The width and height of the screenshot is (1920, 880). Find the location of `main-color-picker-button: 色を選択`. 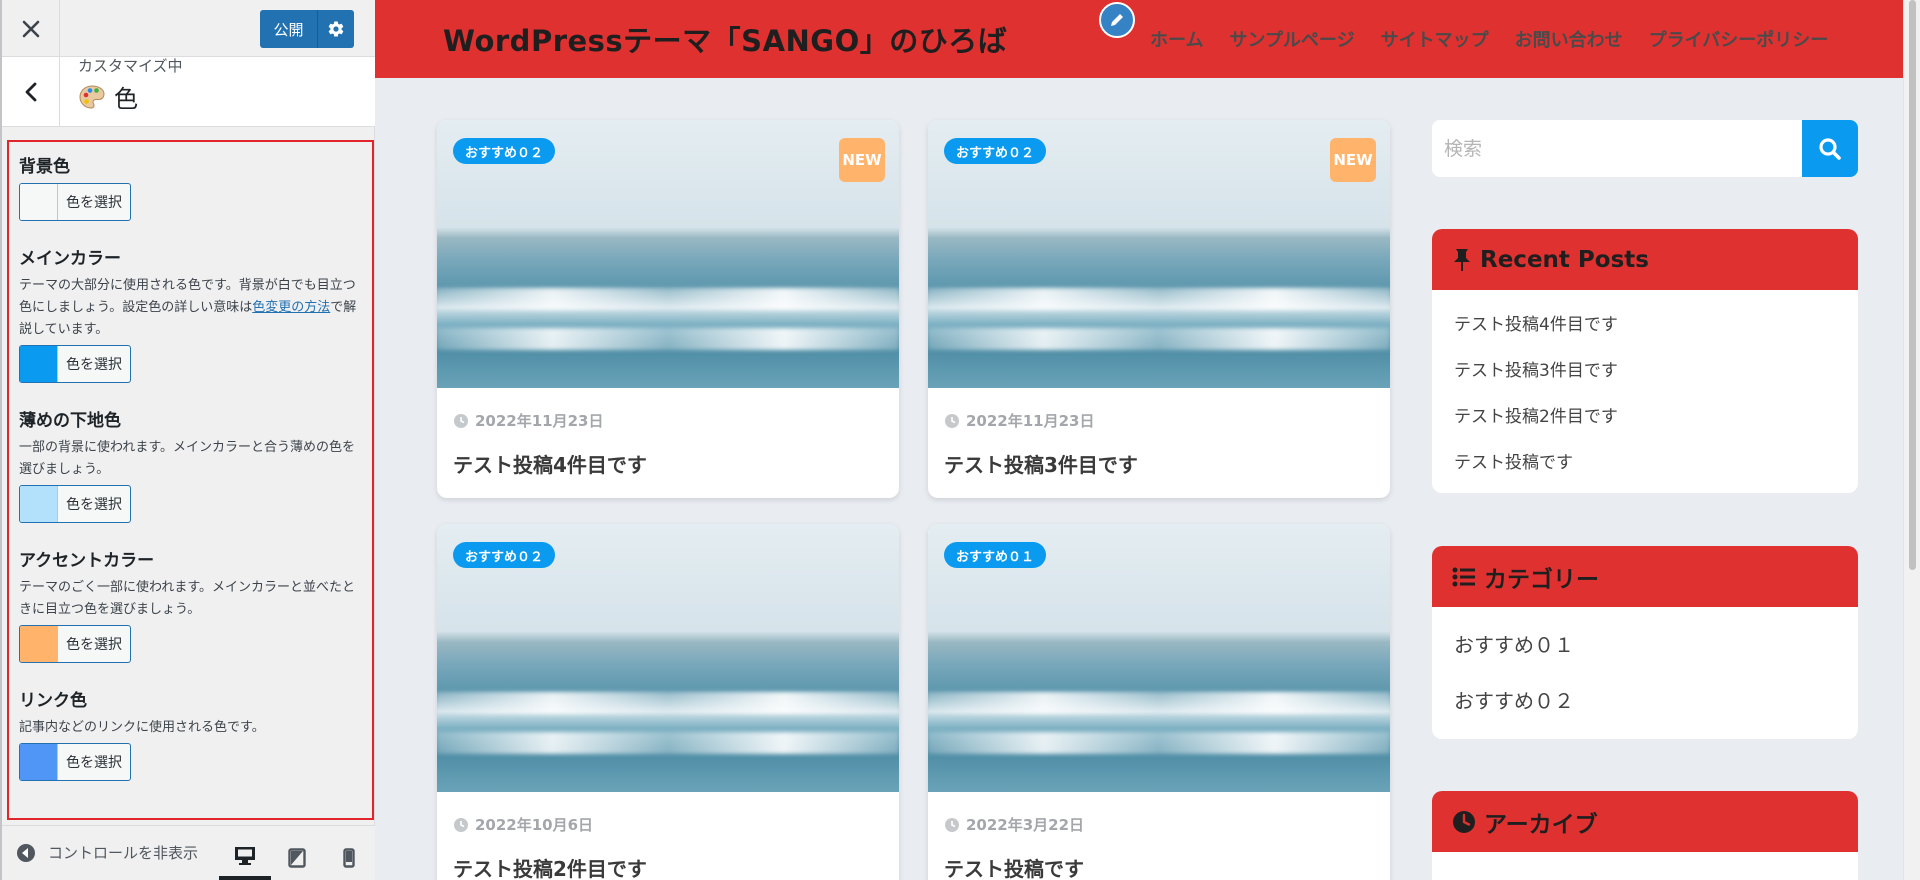

main-color-picker-button: 色を選択 is located at coordinates (75, 364).